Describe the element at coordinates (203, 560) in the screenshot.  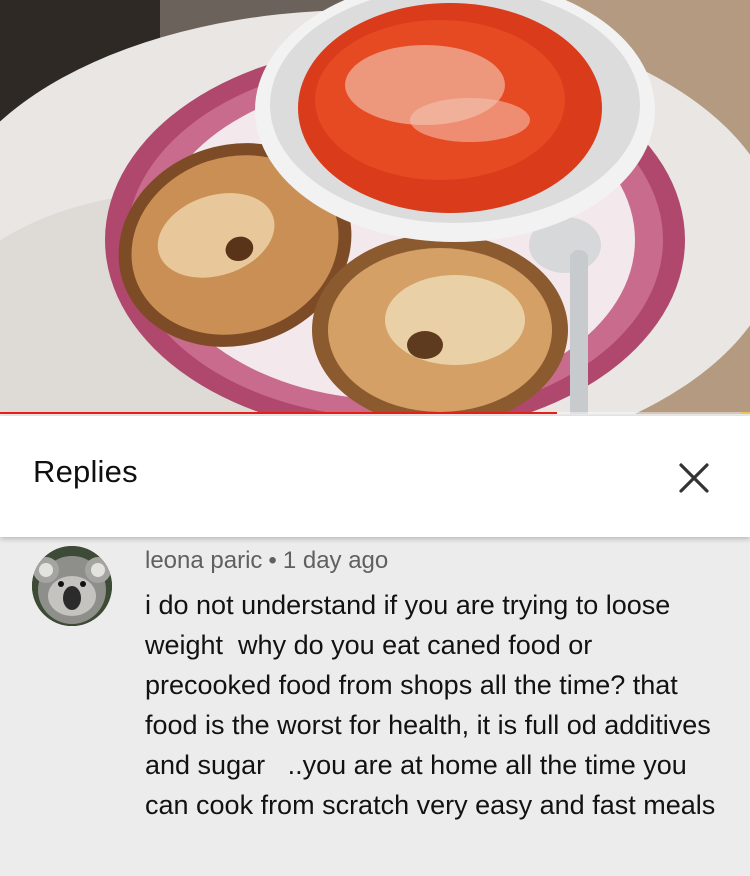
I see `comment-author: leona paric` at that location.